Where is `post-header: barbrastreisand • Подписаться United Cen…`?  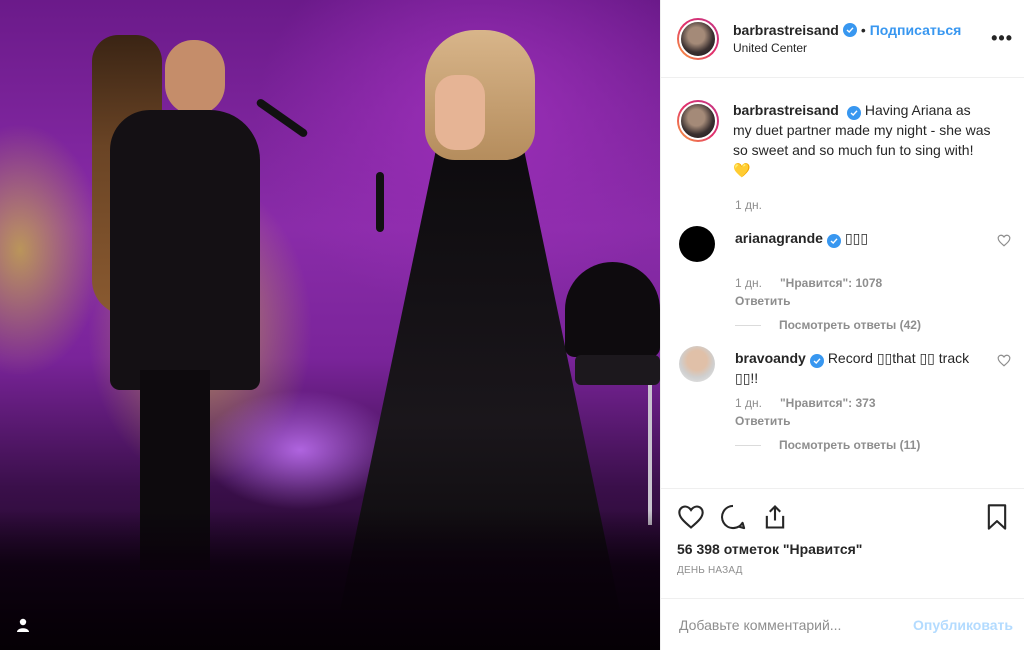 post-header: barbrastreisand • Подписаться United Cen… is located at coordinates (842, 39).